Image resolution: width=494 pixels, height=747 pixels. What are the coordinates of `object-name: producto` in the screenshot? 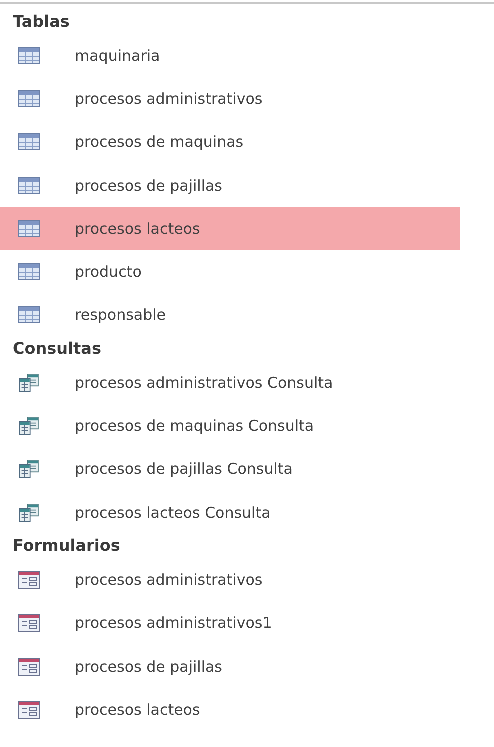 It's located at (108, 272).